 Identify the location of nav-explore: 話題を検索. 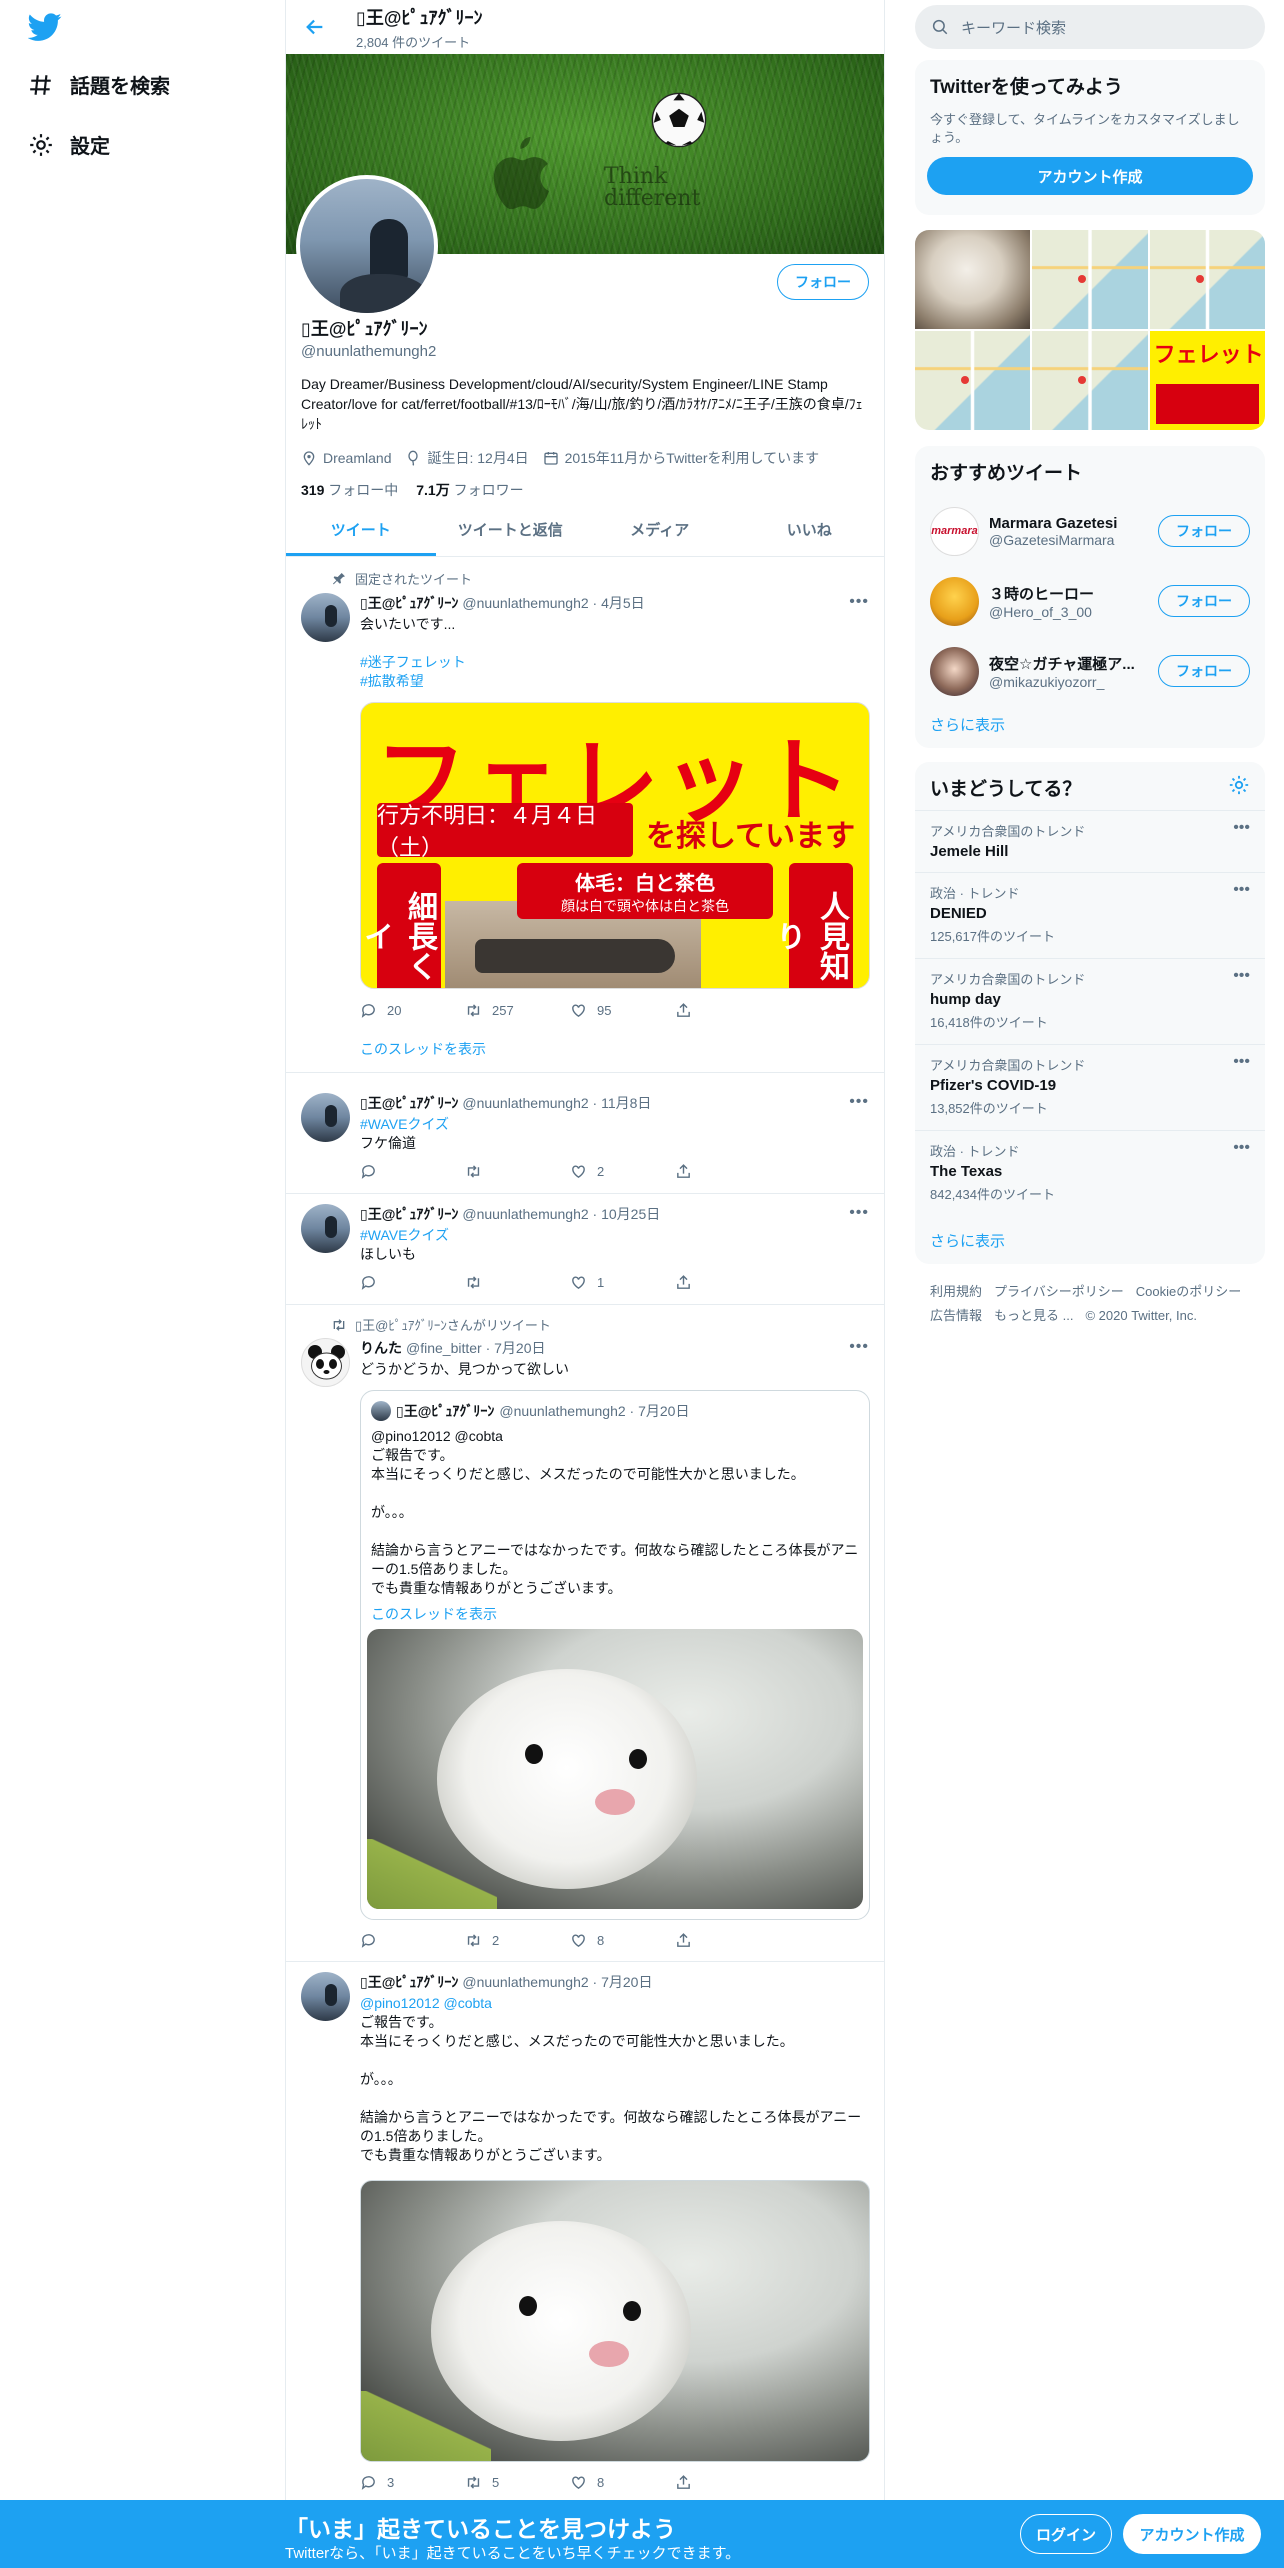
(99, 84).